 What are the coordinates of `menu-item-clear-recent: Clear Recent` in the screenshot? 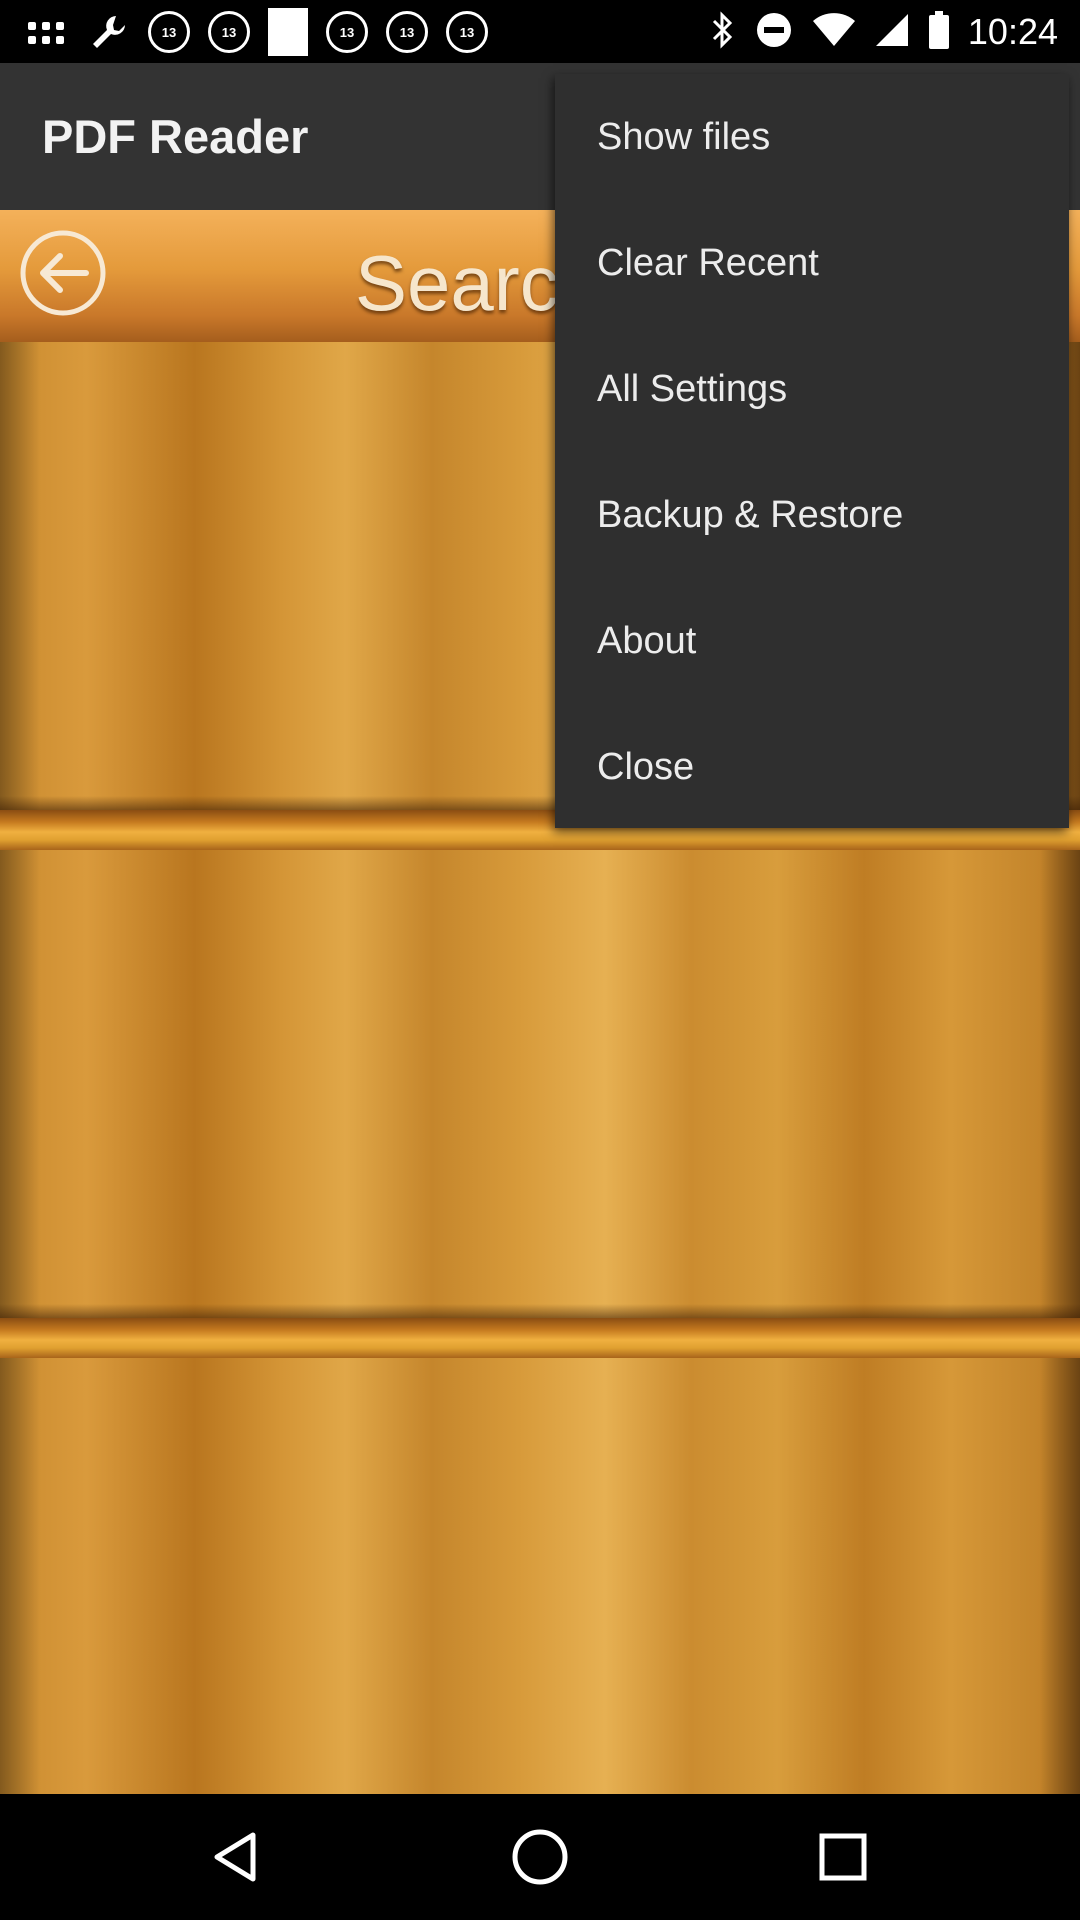 It's located at (812, 263).